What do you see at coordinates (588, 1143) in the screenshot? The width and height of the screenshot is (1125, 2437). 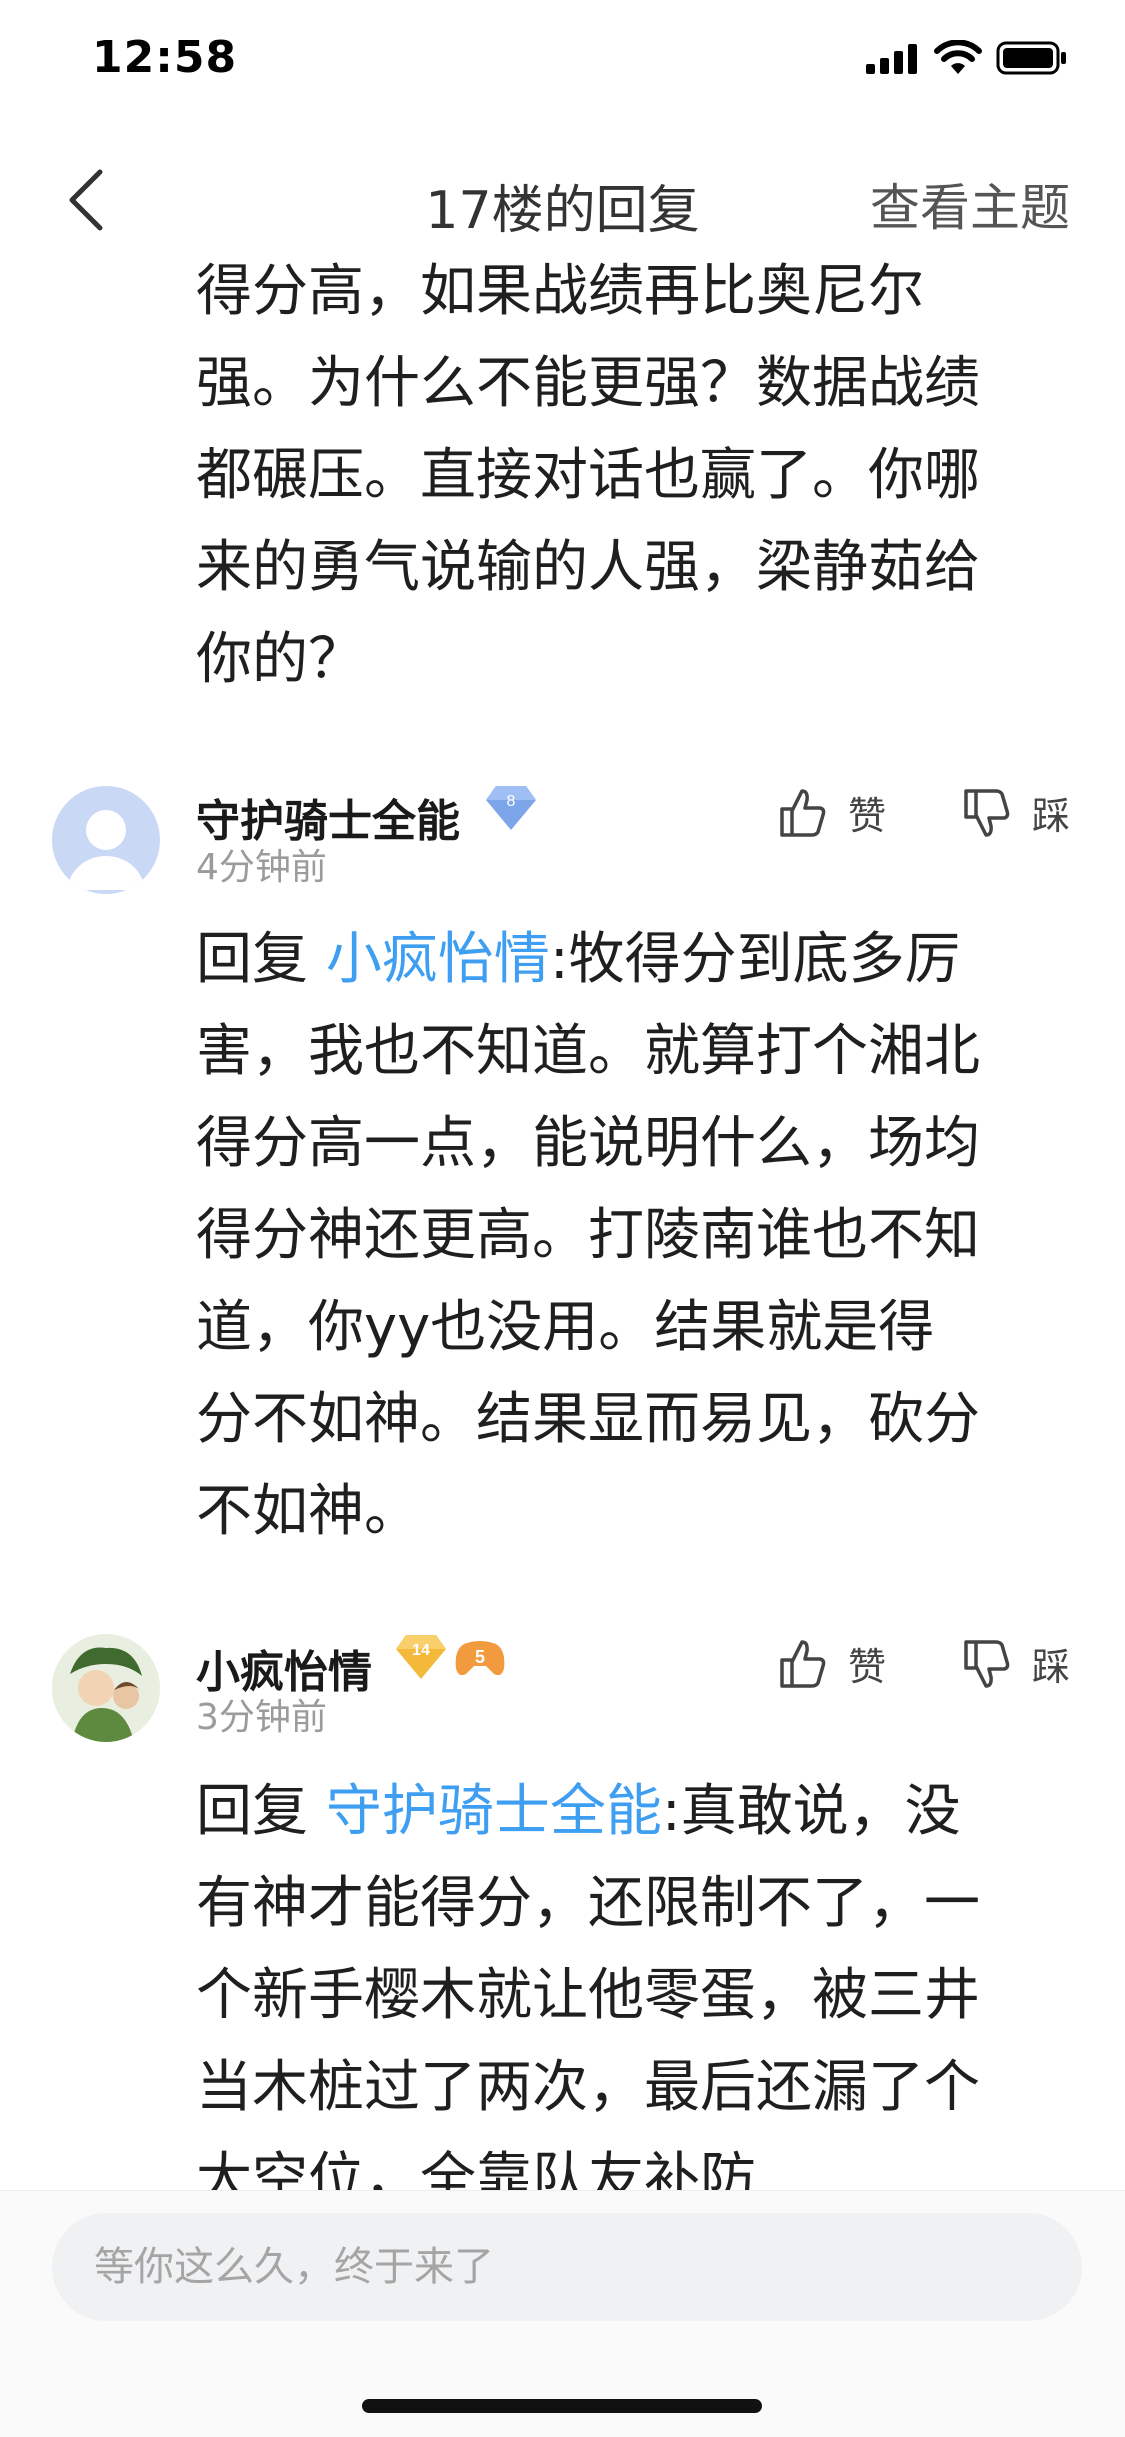 I see `comment-line: 得分高一点，能说明什么，场均` at bounding box center [588, 1143].